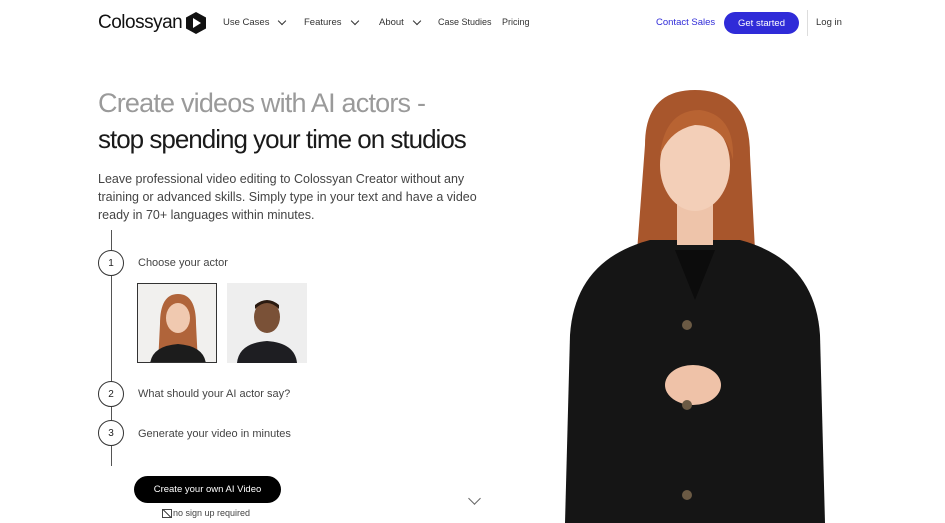 The image size is (945, 523). Describe the element at coordinates (262, 103) in the screenshot. I see `hero-title-line1: Create videos with AI actors -` at that location.